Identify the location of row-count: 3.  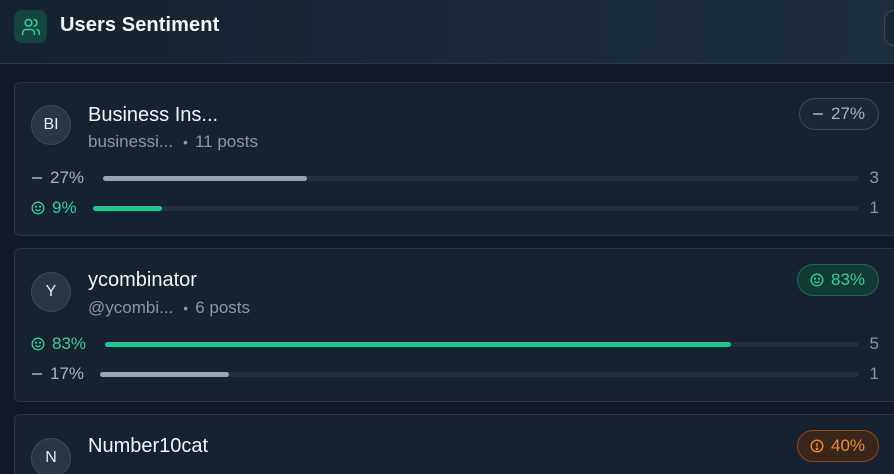
(874, 177).